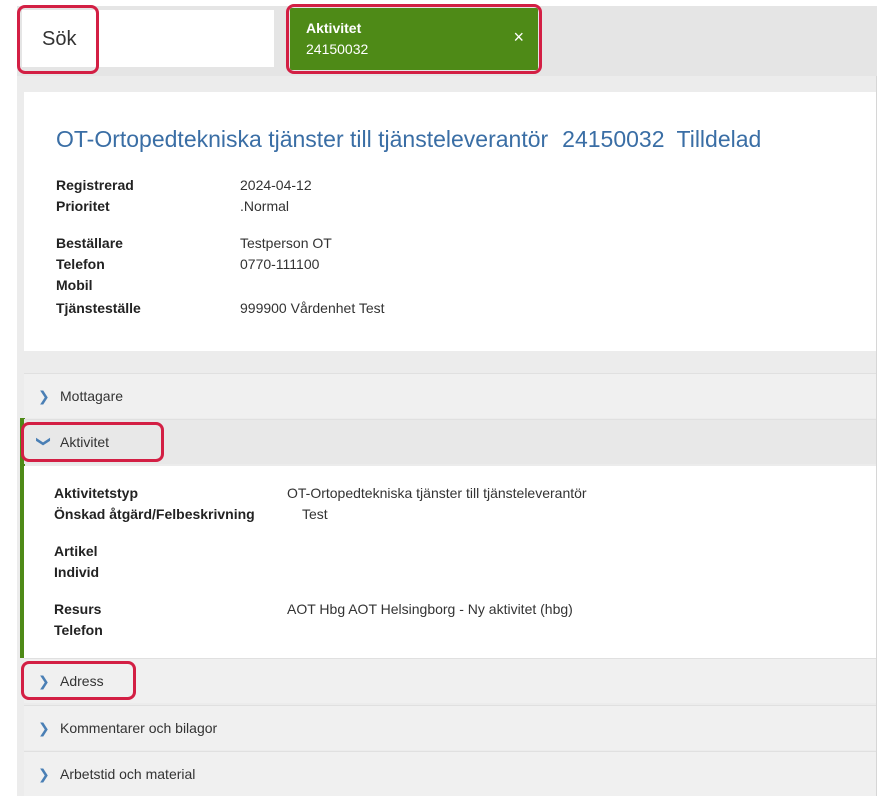  I want to click on field-label: Tjänsteställe, so click(98, 308).